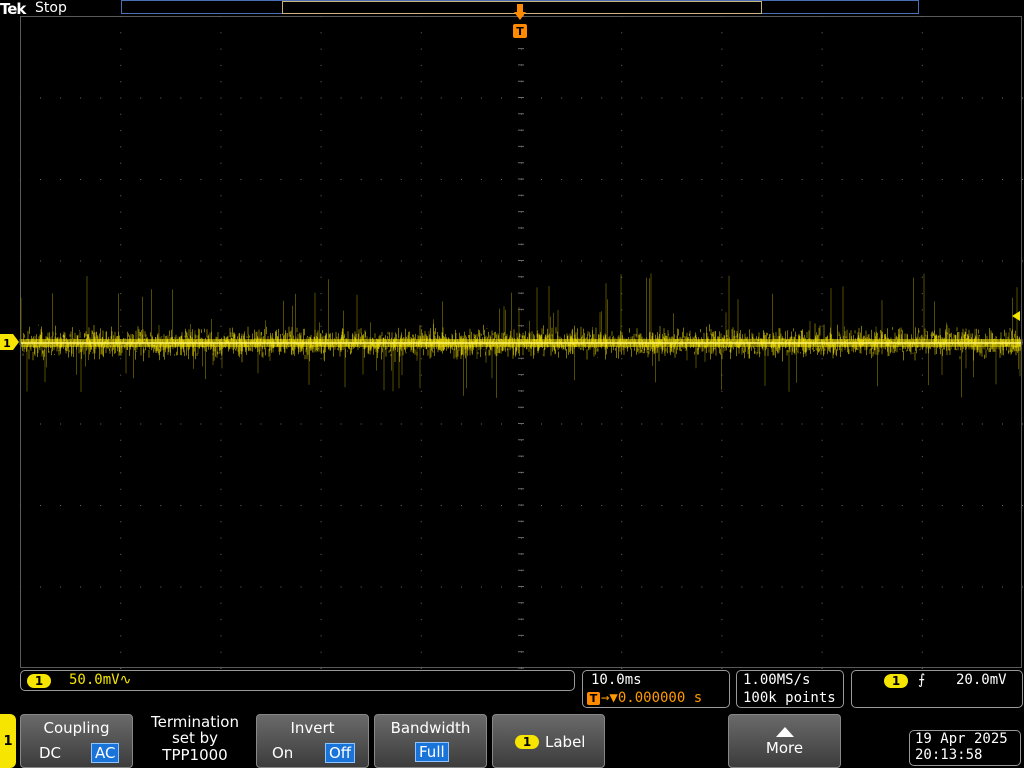  I want to click on invert-on-option: On, so click(282, 753).